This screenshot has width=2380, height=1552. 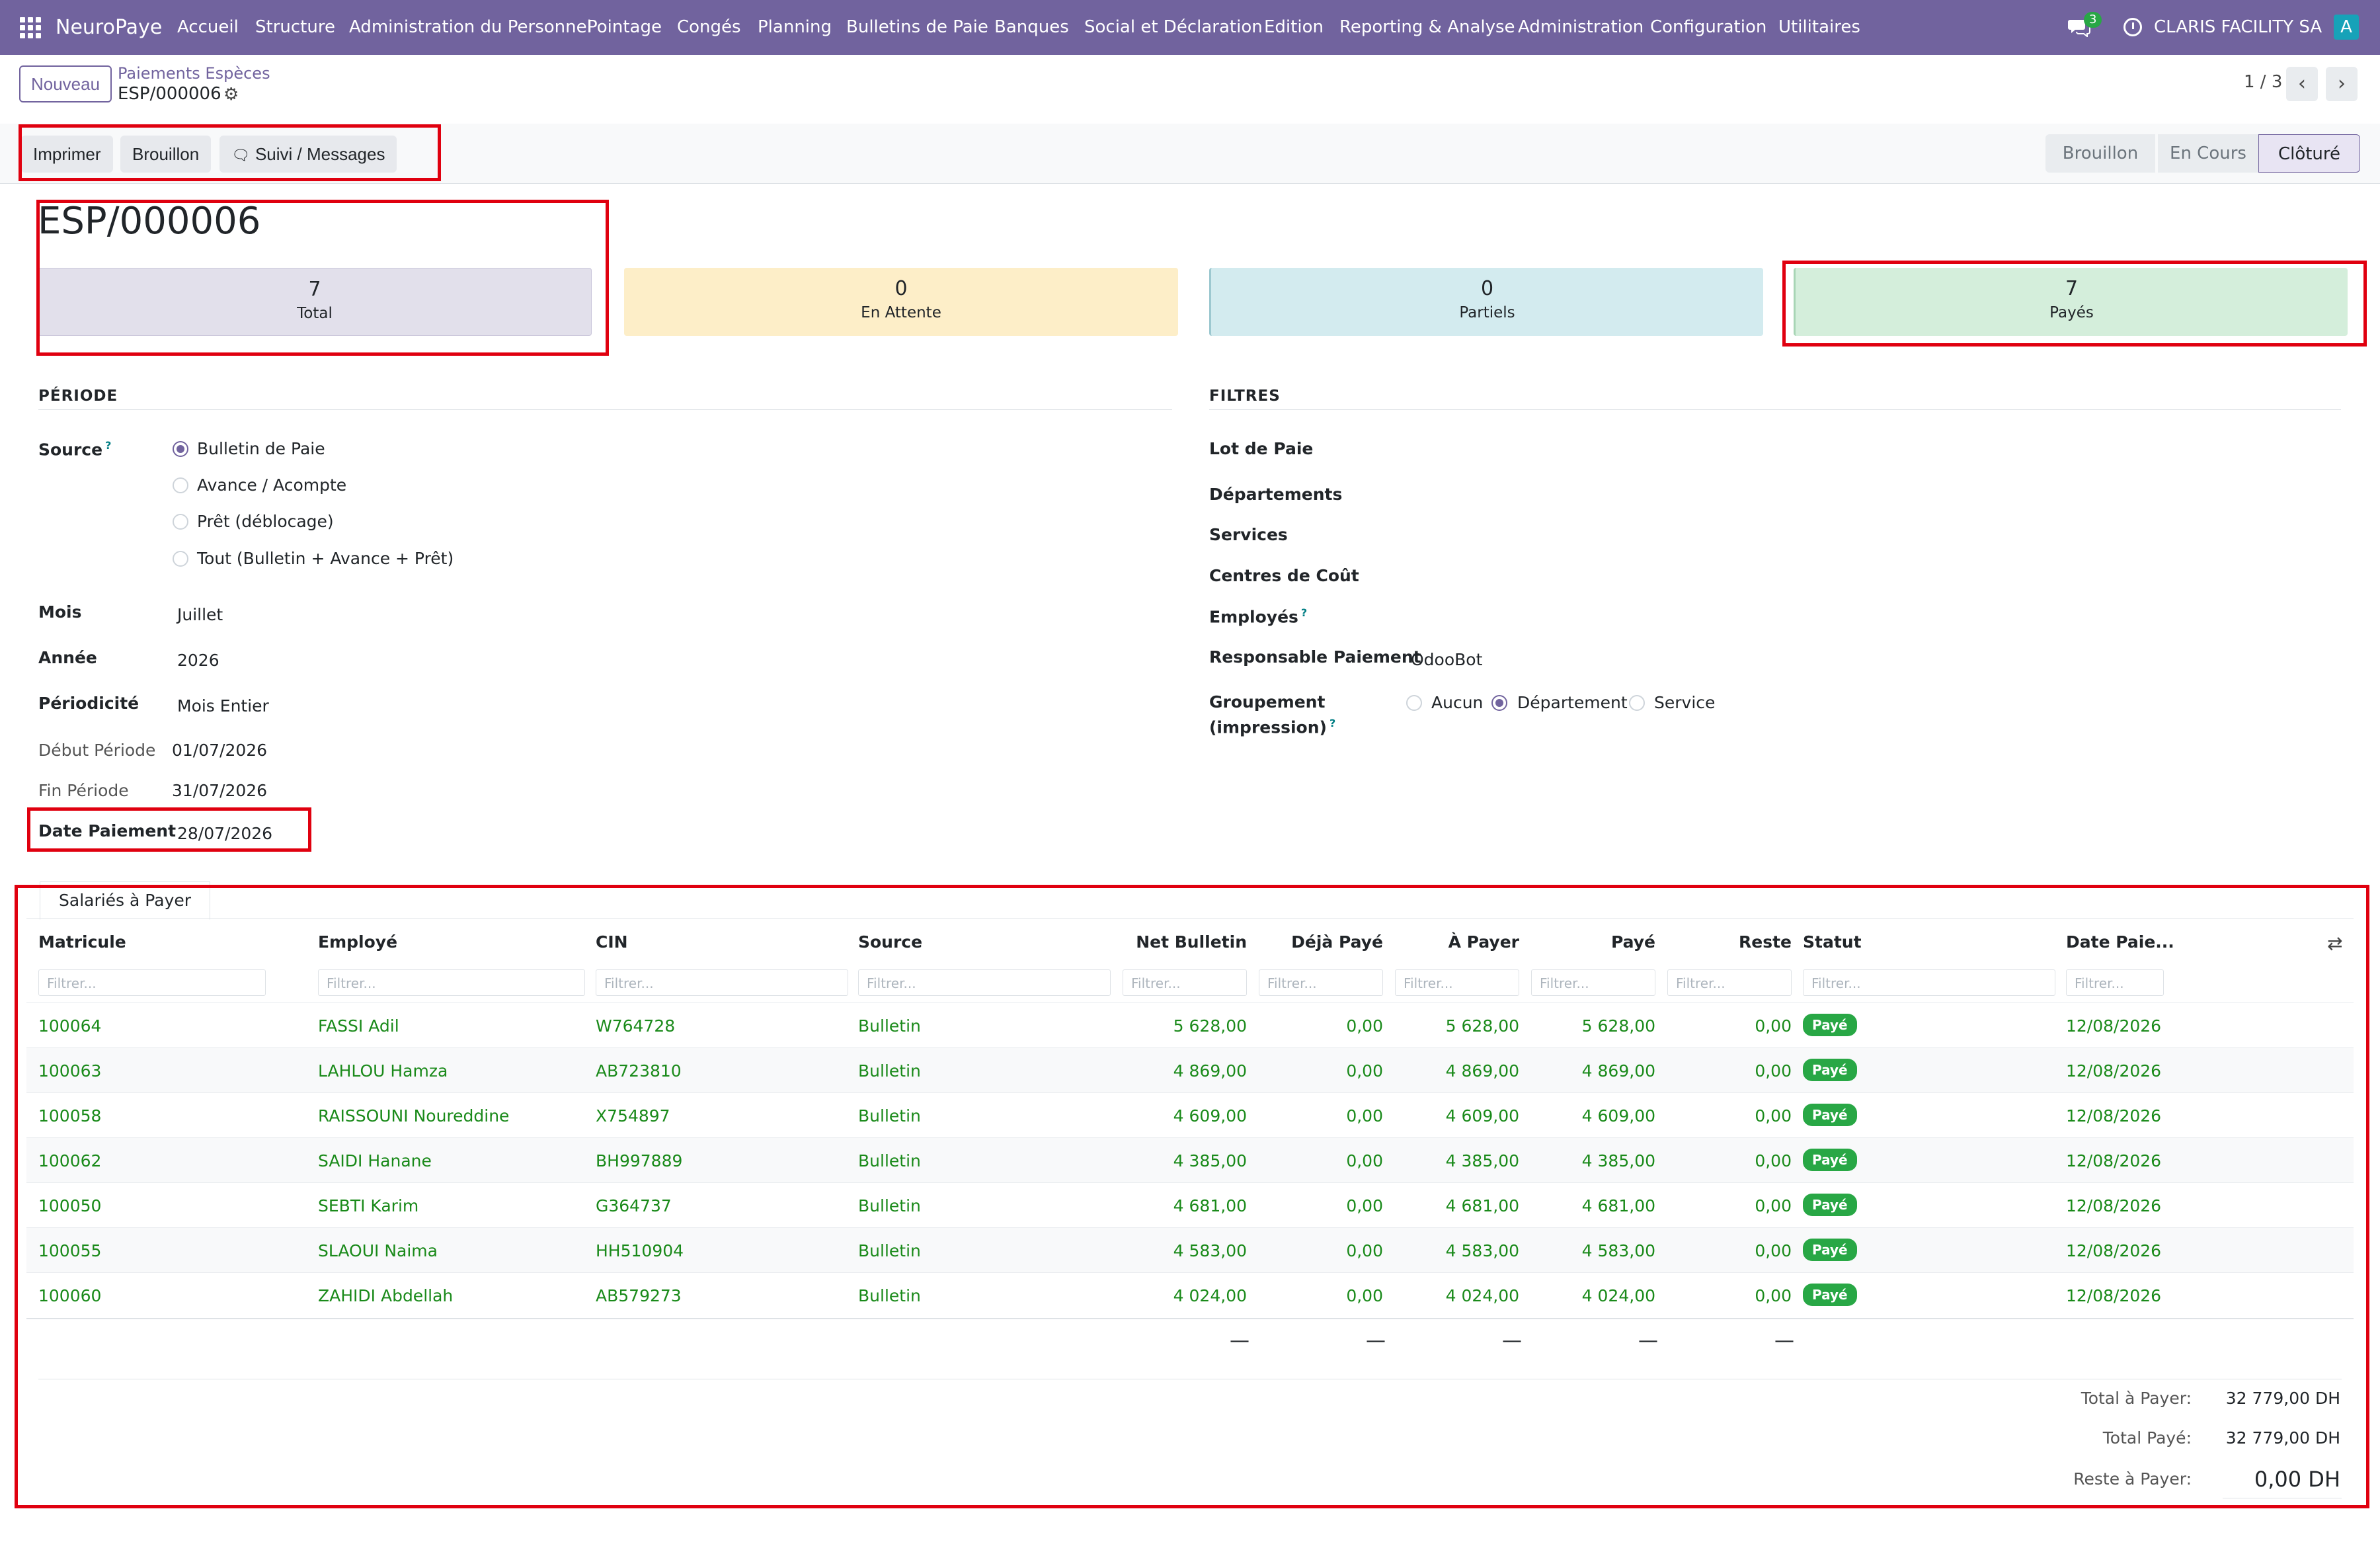 What do you see at coordinates (180, 559) in the screenshot?
I see `source-radio-tout` at bounding box center [180, 559].